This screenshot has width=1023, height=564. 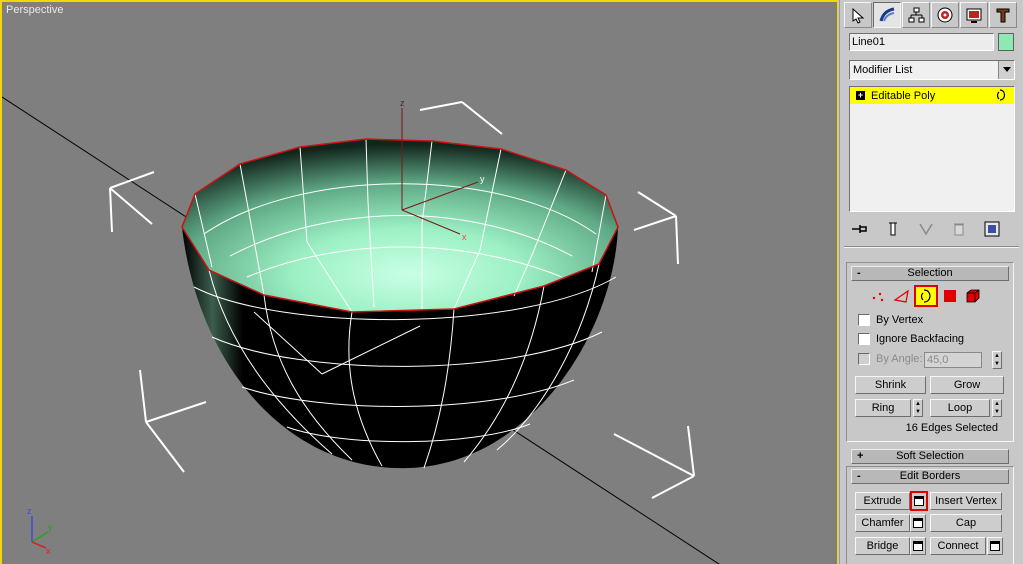 I want to click on selection-title: Selection, so click(x=930, y=273).